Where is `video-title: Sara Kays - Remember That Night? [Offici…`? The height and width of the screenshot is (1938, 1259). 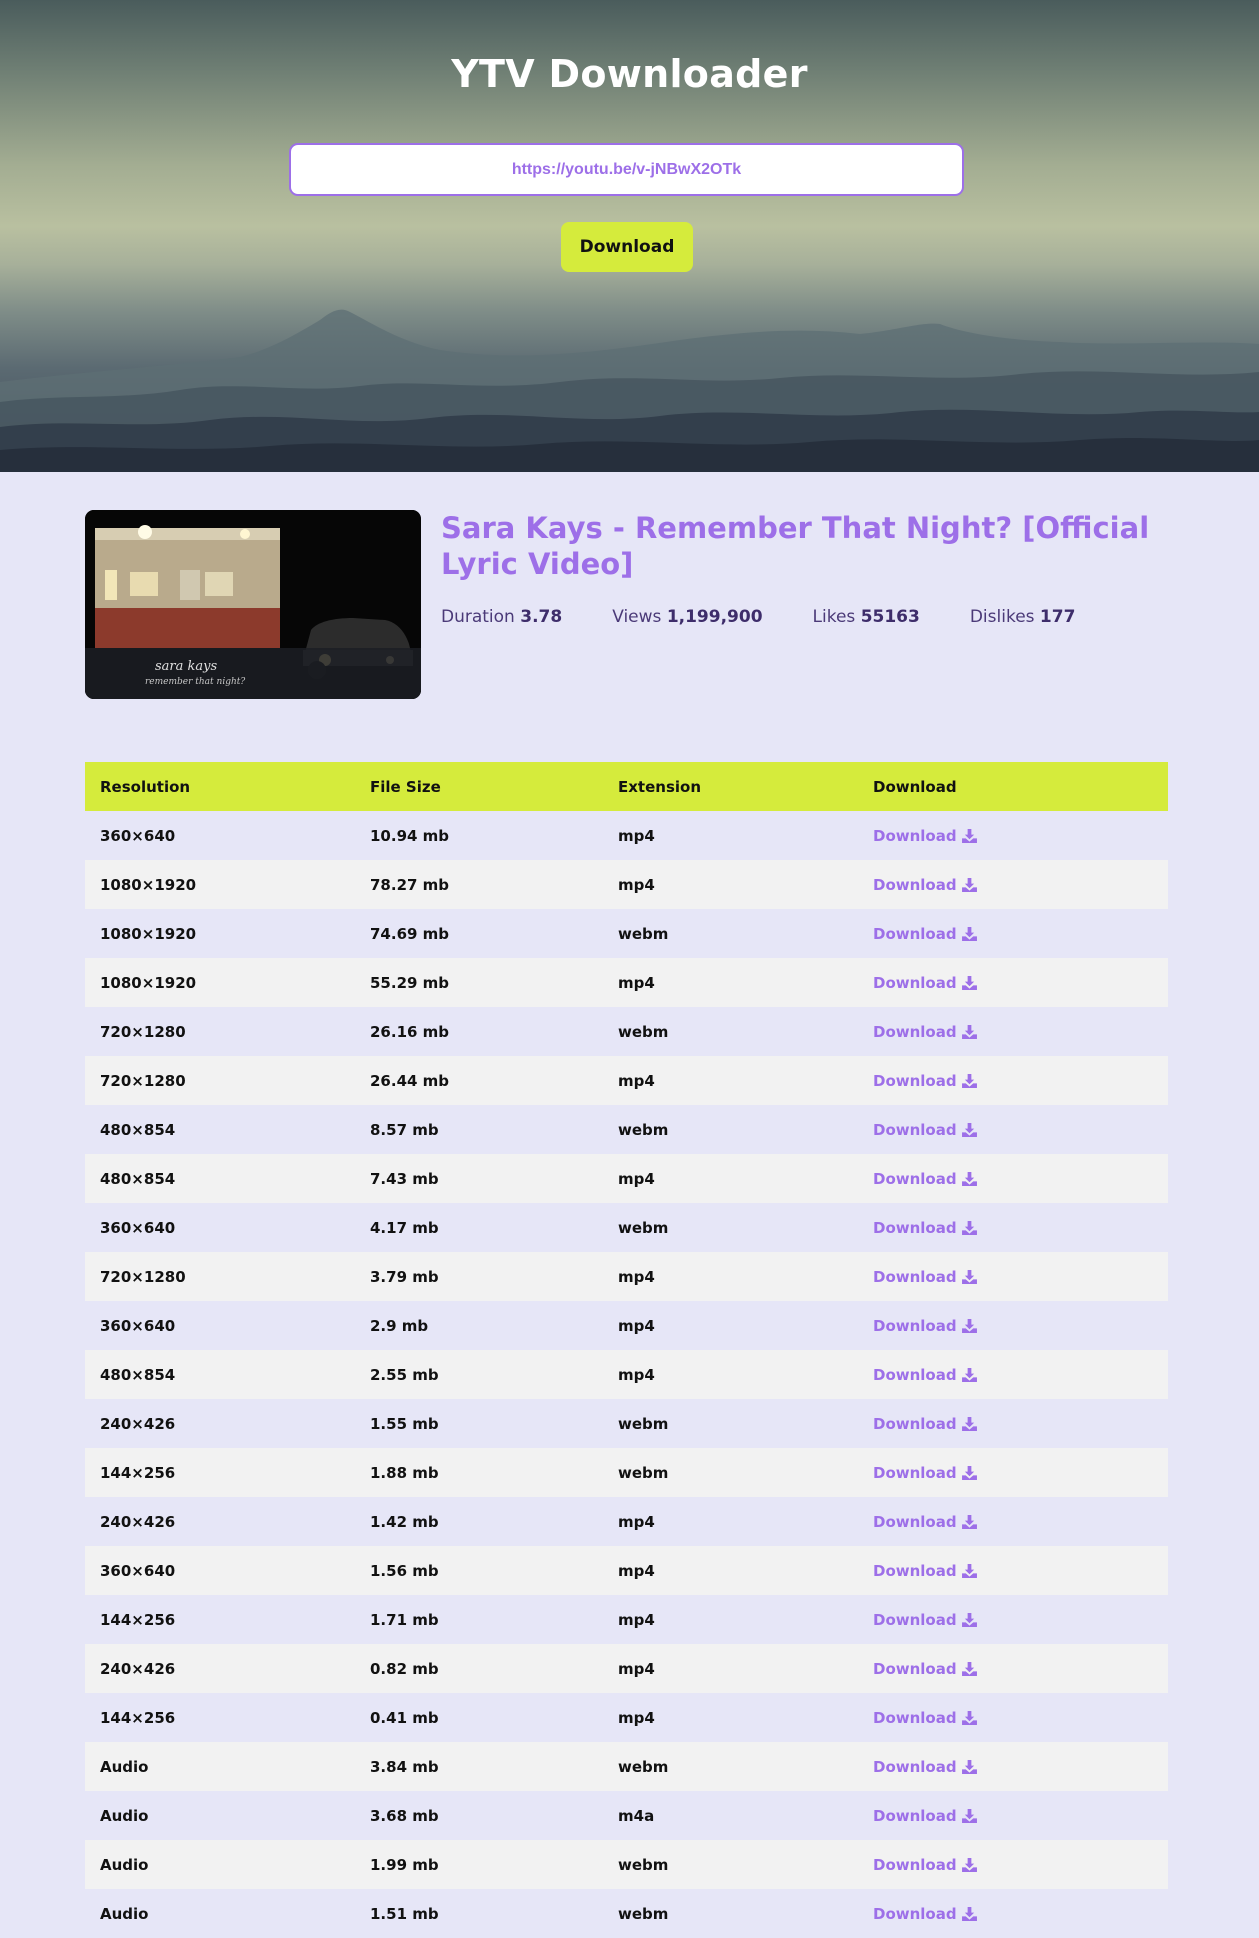 video-title: Sara Kays - Remember That Night? [Offici… is located at coordinates (795, 546).